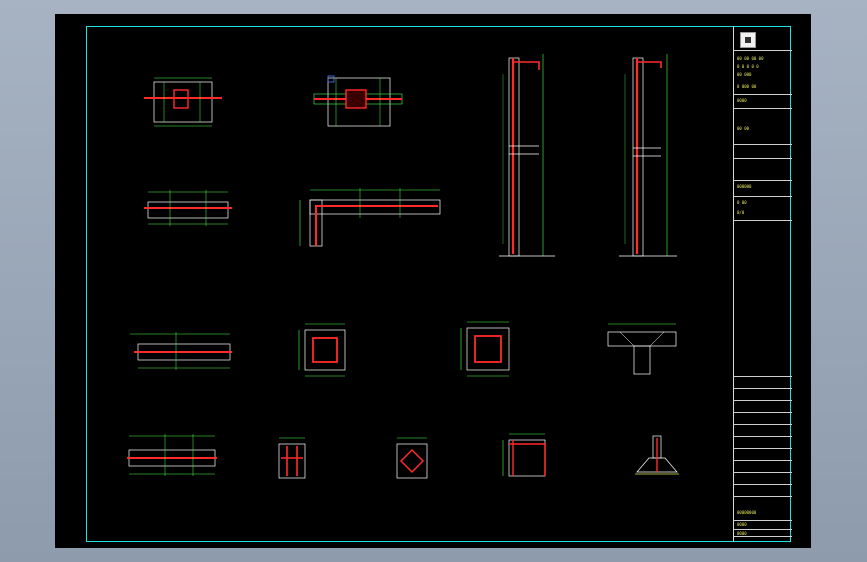 The width and height of the screenshot is (867, 562). What do you see at coordinates (527, 155) in the screenshot?
I see `column-elevation-a` at bounding box center [527, 155].